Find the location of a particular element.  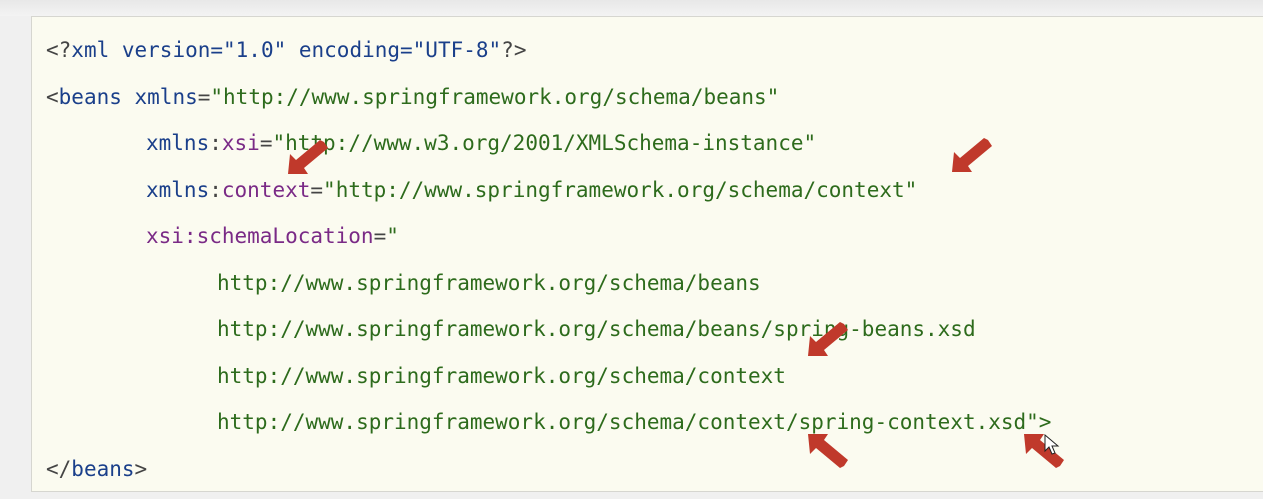

code-line-xml-declaration: <?xml version="1.0" encoding="UTF-8"?> is located at coordinates (286, 50).